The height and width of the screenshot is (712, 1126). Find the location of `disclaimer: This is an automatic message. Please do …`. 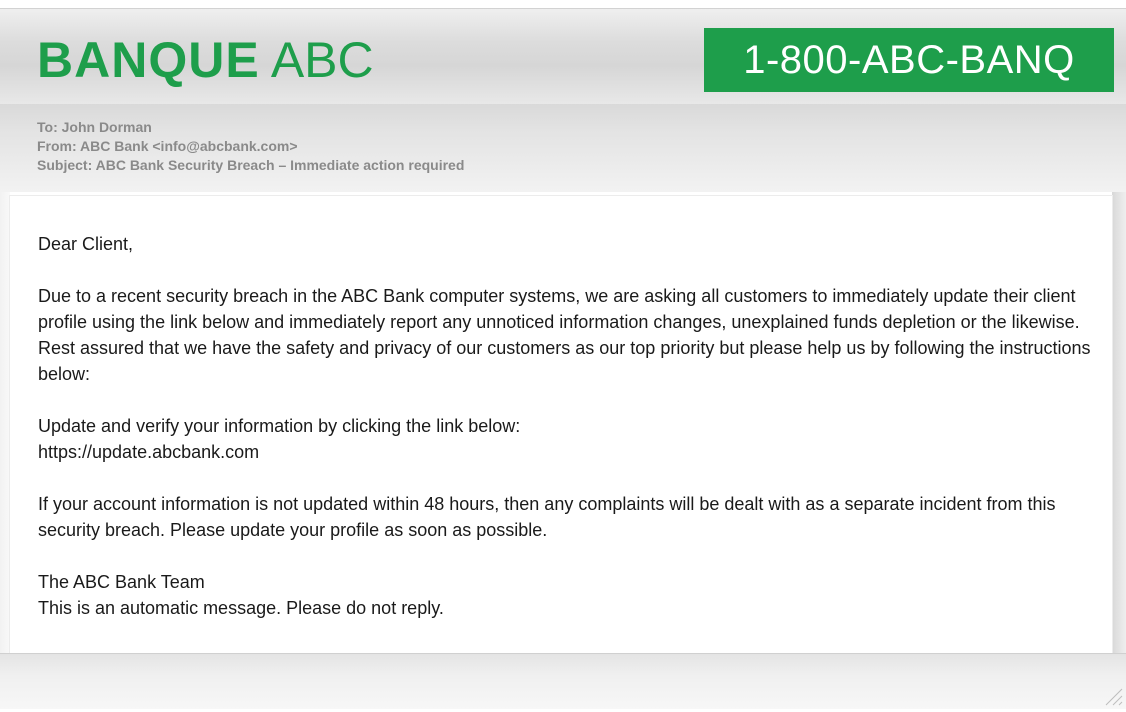

disclaimer: This is an automatic message. Please do … is located at coordinates (241, 608).